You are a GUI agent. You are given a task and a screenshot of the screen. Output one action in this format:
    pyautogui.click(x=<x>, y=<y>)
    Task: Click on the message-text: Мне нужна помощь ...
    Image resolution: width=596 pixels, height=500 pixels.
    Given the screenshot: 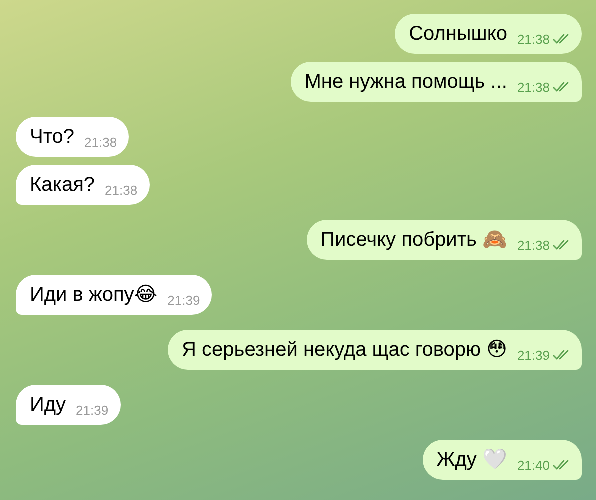 What is the action you would take?
    pyautogui.click(x=406, y=82)
    